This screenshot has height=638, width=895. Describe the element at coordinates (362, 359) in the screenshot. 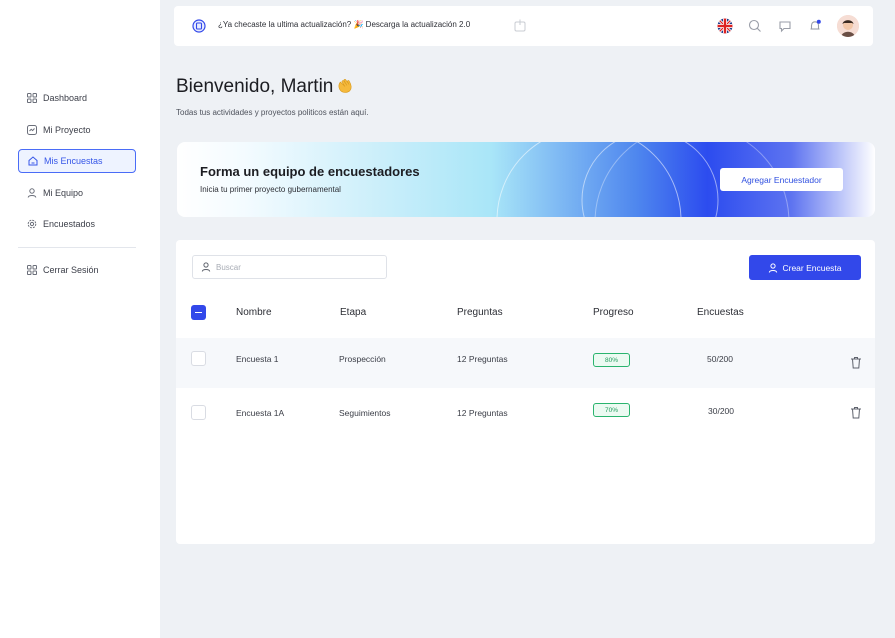

I see `cell-stage: Prospección` at that location.